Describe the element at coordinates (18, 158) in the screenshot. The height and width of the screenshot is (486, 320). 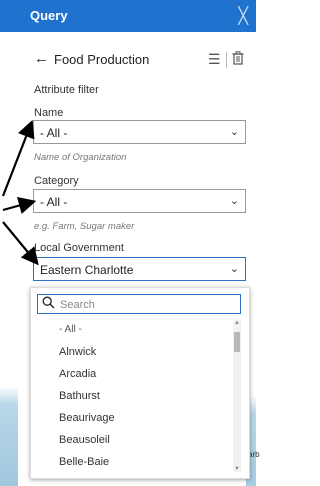
I see `annotation-arrow-name` at that location.